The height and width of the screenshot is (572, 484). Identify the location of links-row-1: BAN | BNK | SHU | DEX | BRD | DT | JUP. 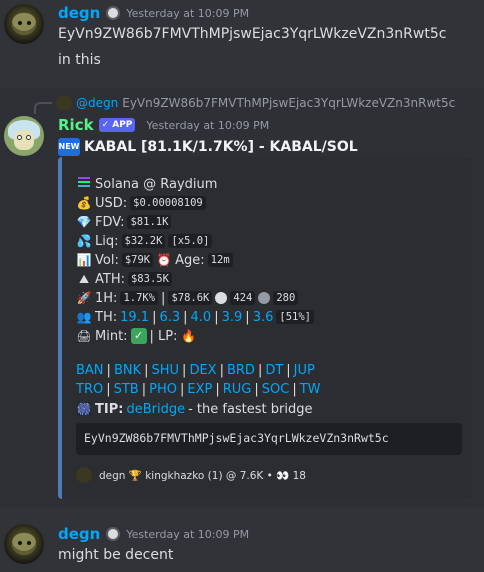
(195, 370).